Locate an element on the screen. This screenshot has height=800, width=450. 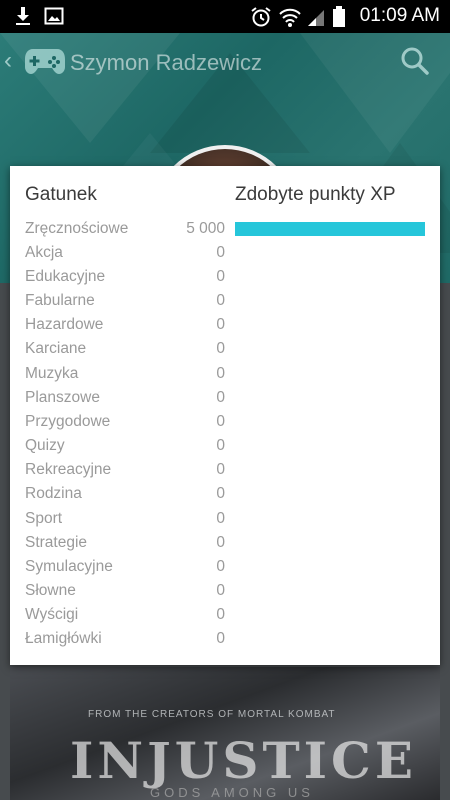
genre-row: Muzyka 0 is located at coordinates (125, 377).